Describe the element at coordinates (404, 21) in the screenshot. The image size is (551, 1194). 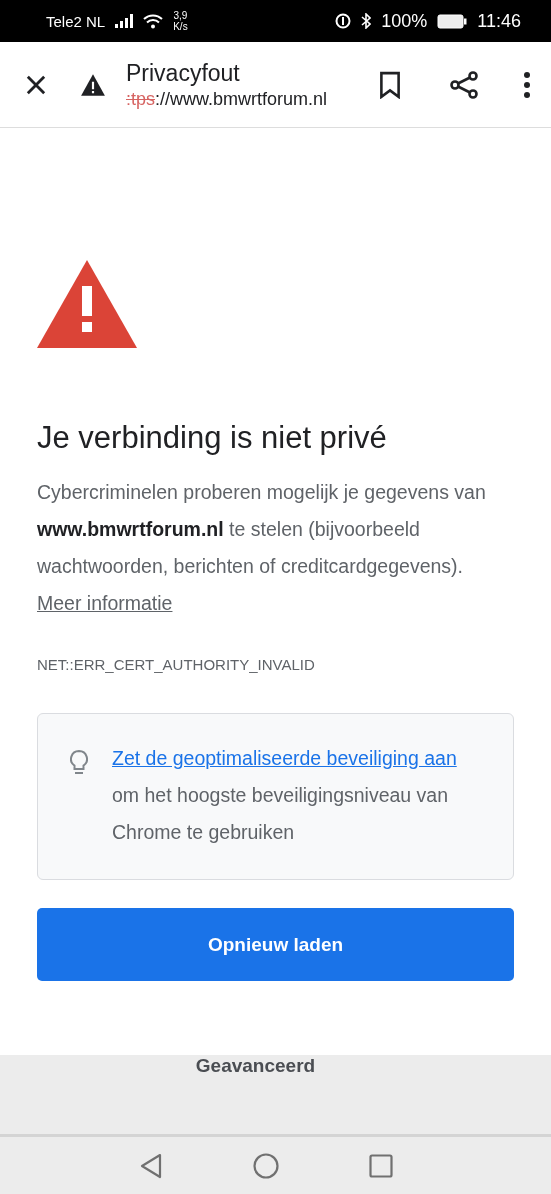
I see `battery-percent: 100%` at that location.